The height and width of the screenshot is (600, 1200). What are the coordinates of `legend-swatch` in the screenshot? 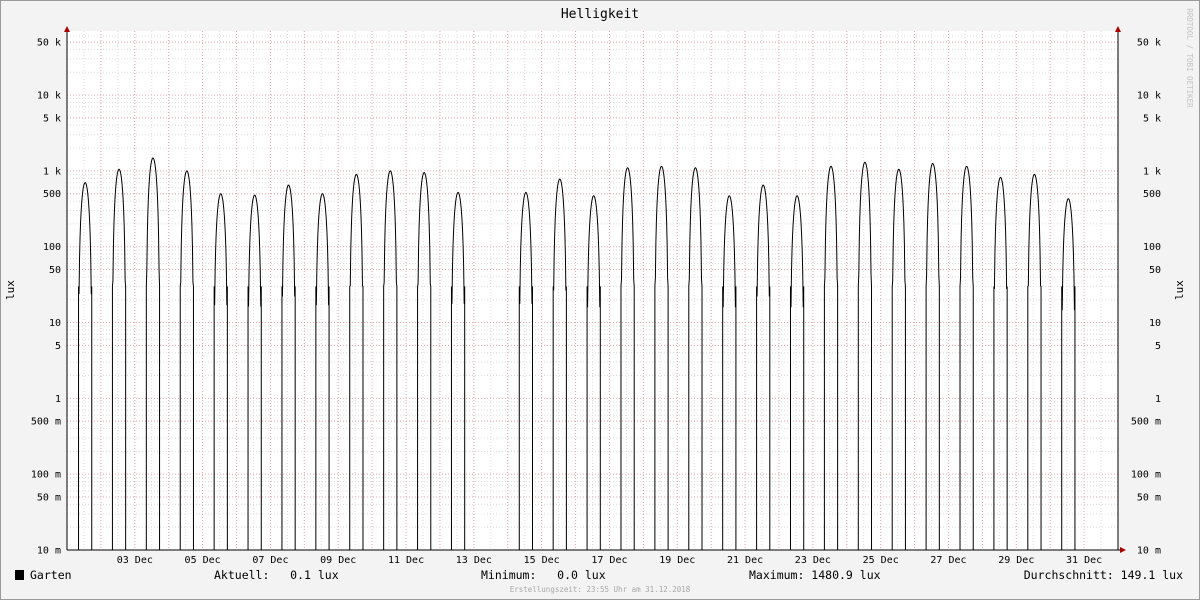 It's located at (19, 575).